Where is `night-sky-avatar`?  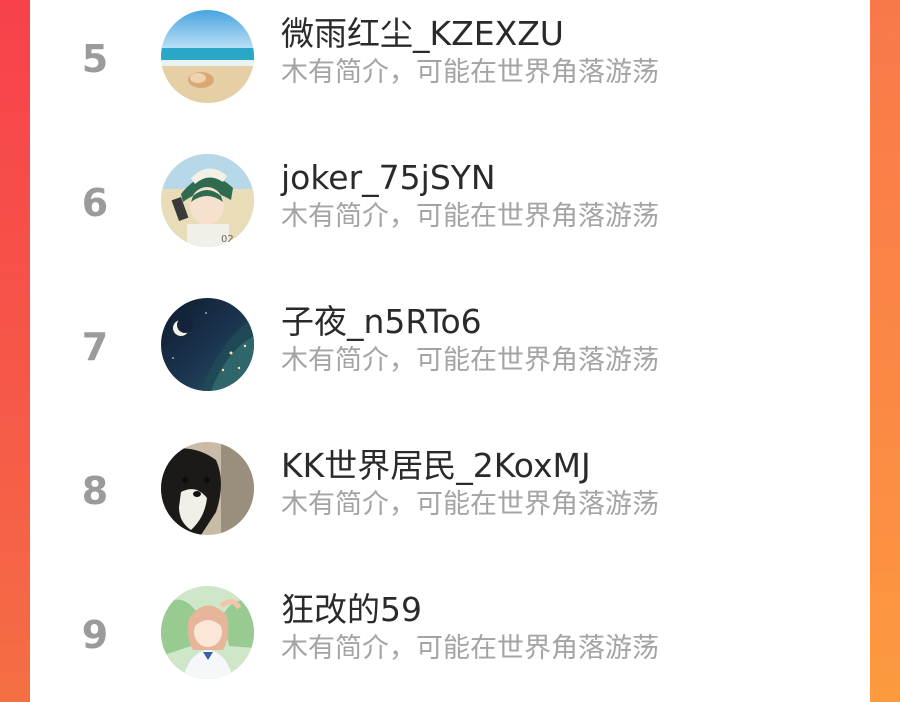 night-sky-avatar is located at coordinates (207, 344).